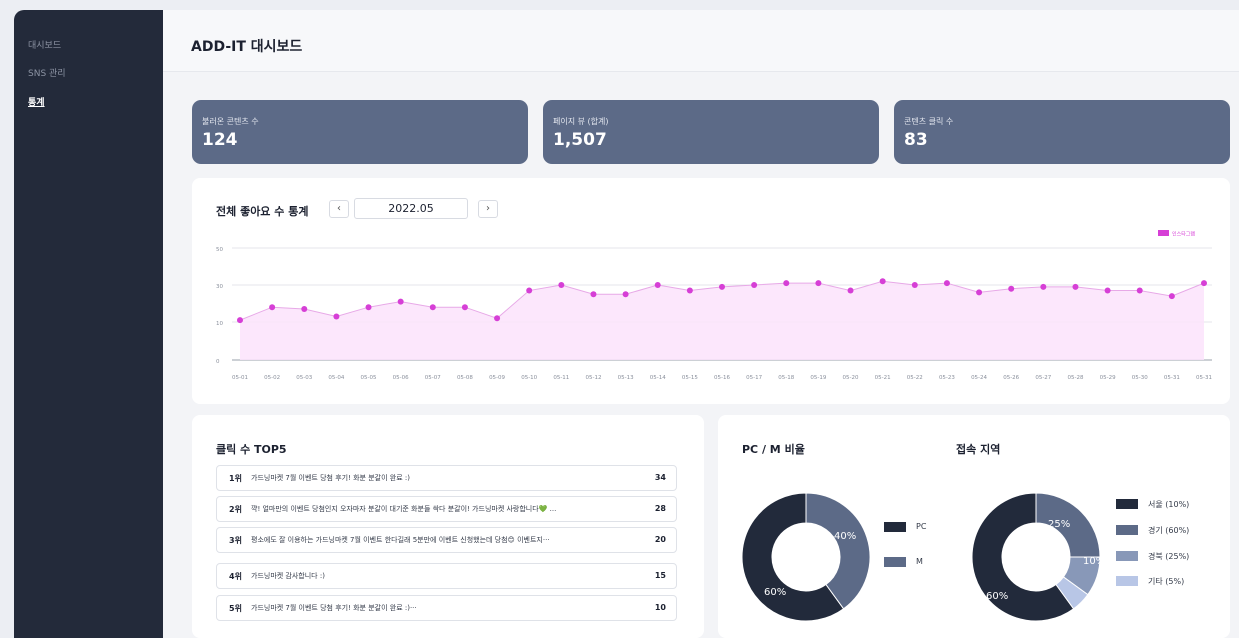 The width and height of the screenshot is (1239, 638). I want to click on x-tick-label: 05-15, so click(690, 378).